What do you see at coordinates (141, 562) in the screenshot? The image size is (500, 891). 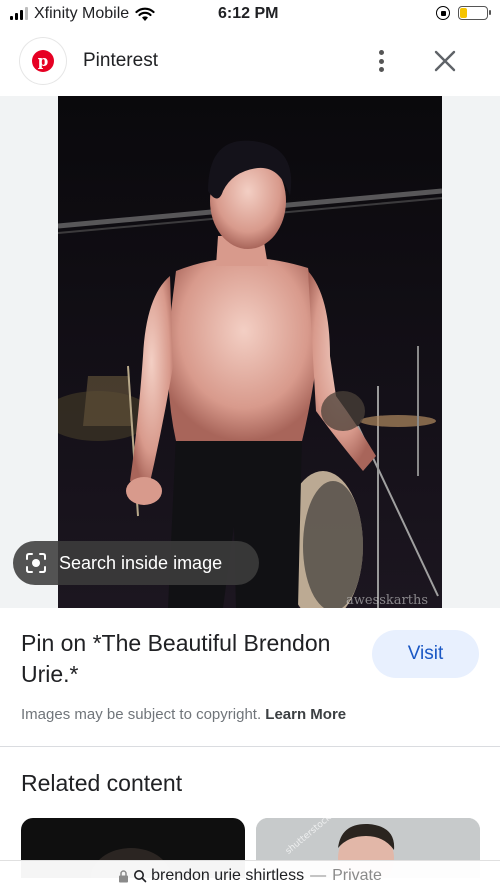 I see `search-inside-image-label: Search inside image` at bounding box center [141, 562].